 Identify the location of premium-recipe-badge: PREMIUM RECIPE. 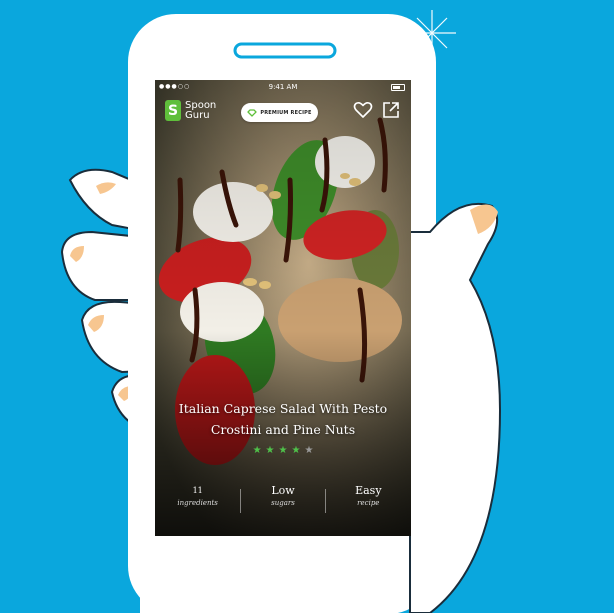
(279, 112).